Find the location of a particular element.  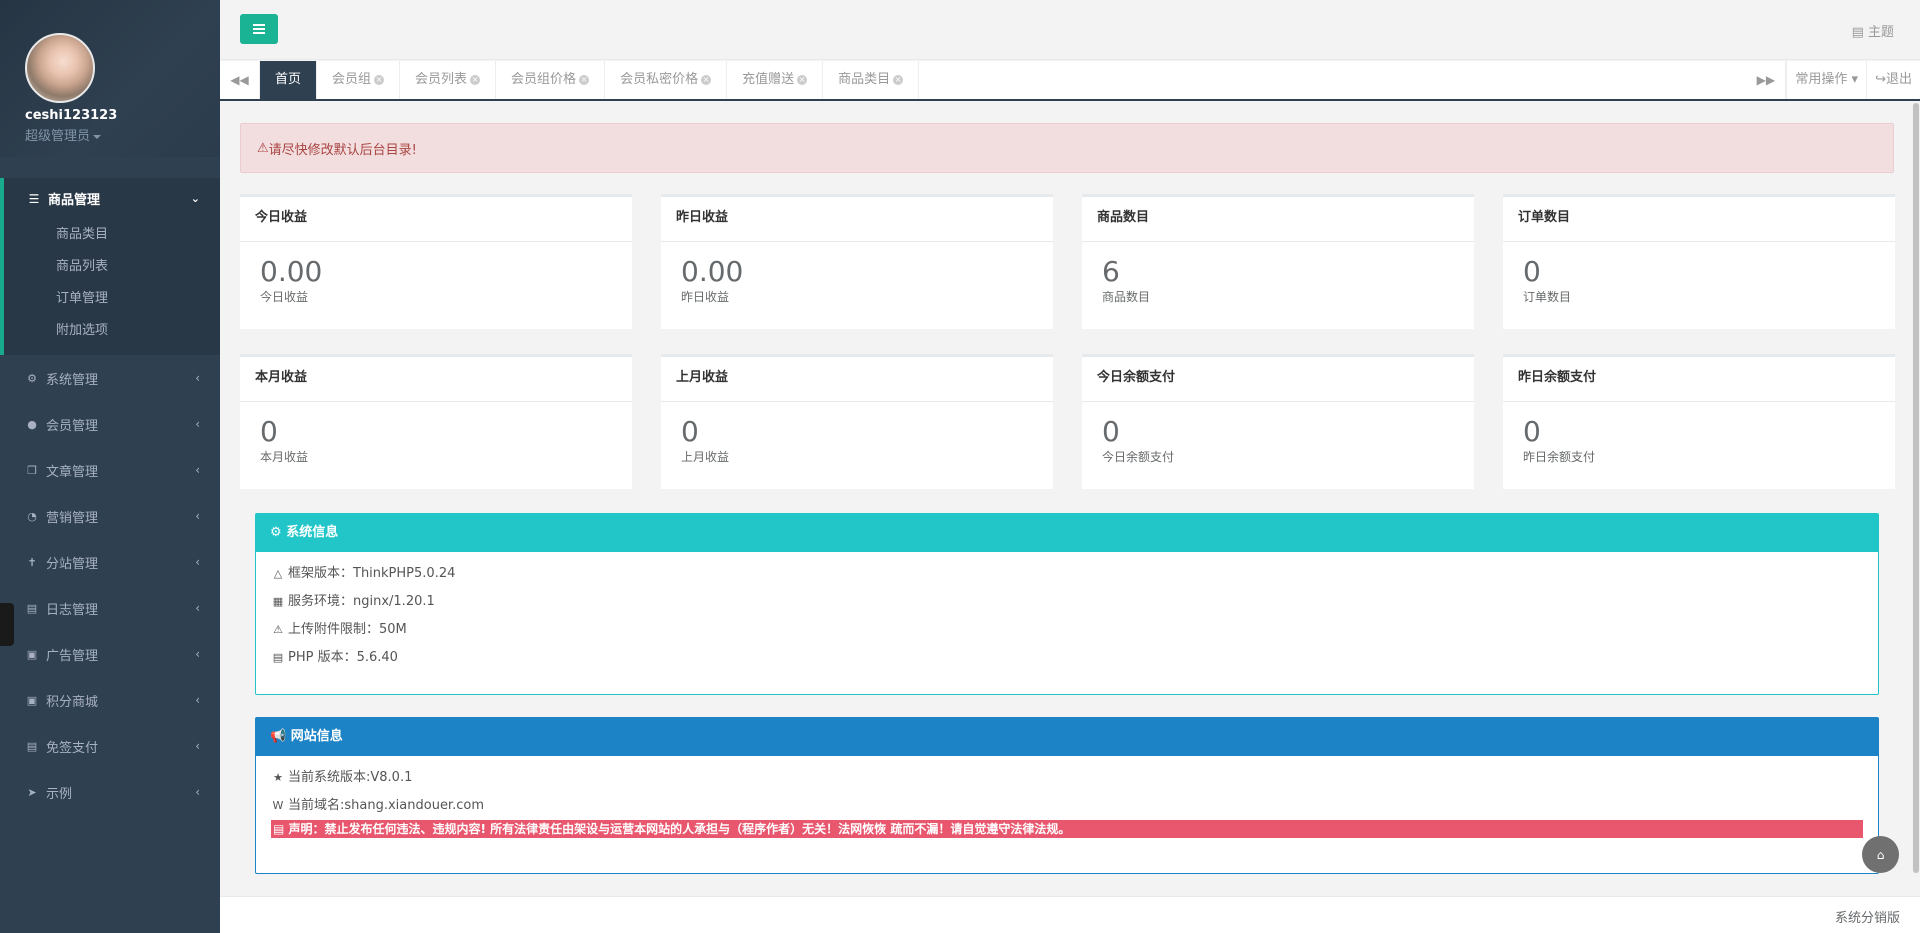

scroll-tabs-left-button: ◀◀ is located at coordinates (240, 80).